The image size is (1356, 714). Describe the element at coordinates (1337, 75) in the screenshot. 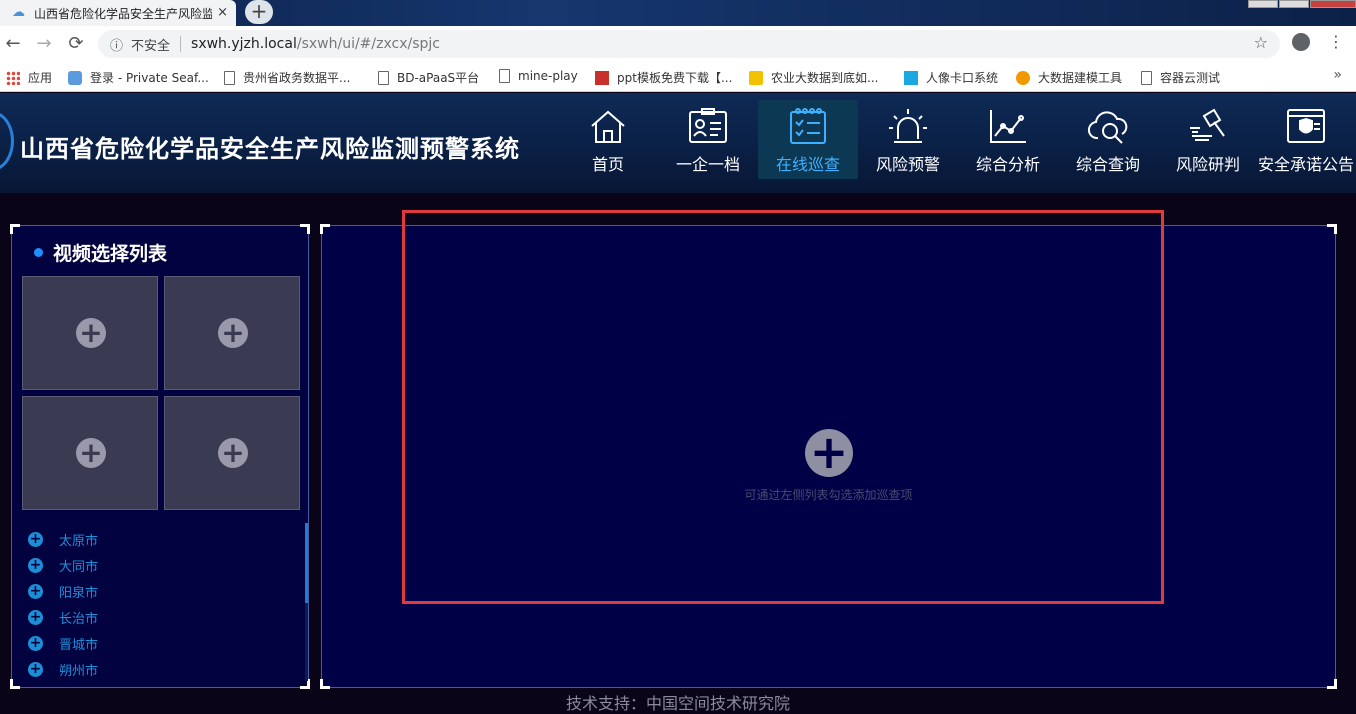

I see `bookmarks-overflow-icon: »` at that location.